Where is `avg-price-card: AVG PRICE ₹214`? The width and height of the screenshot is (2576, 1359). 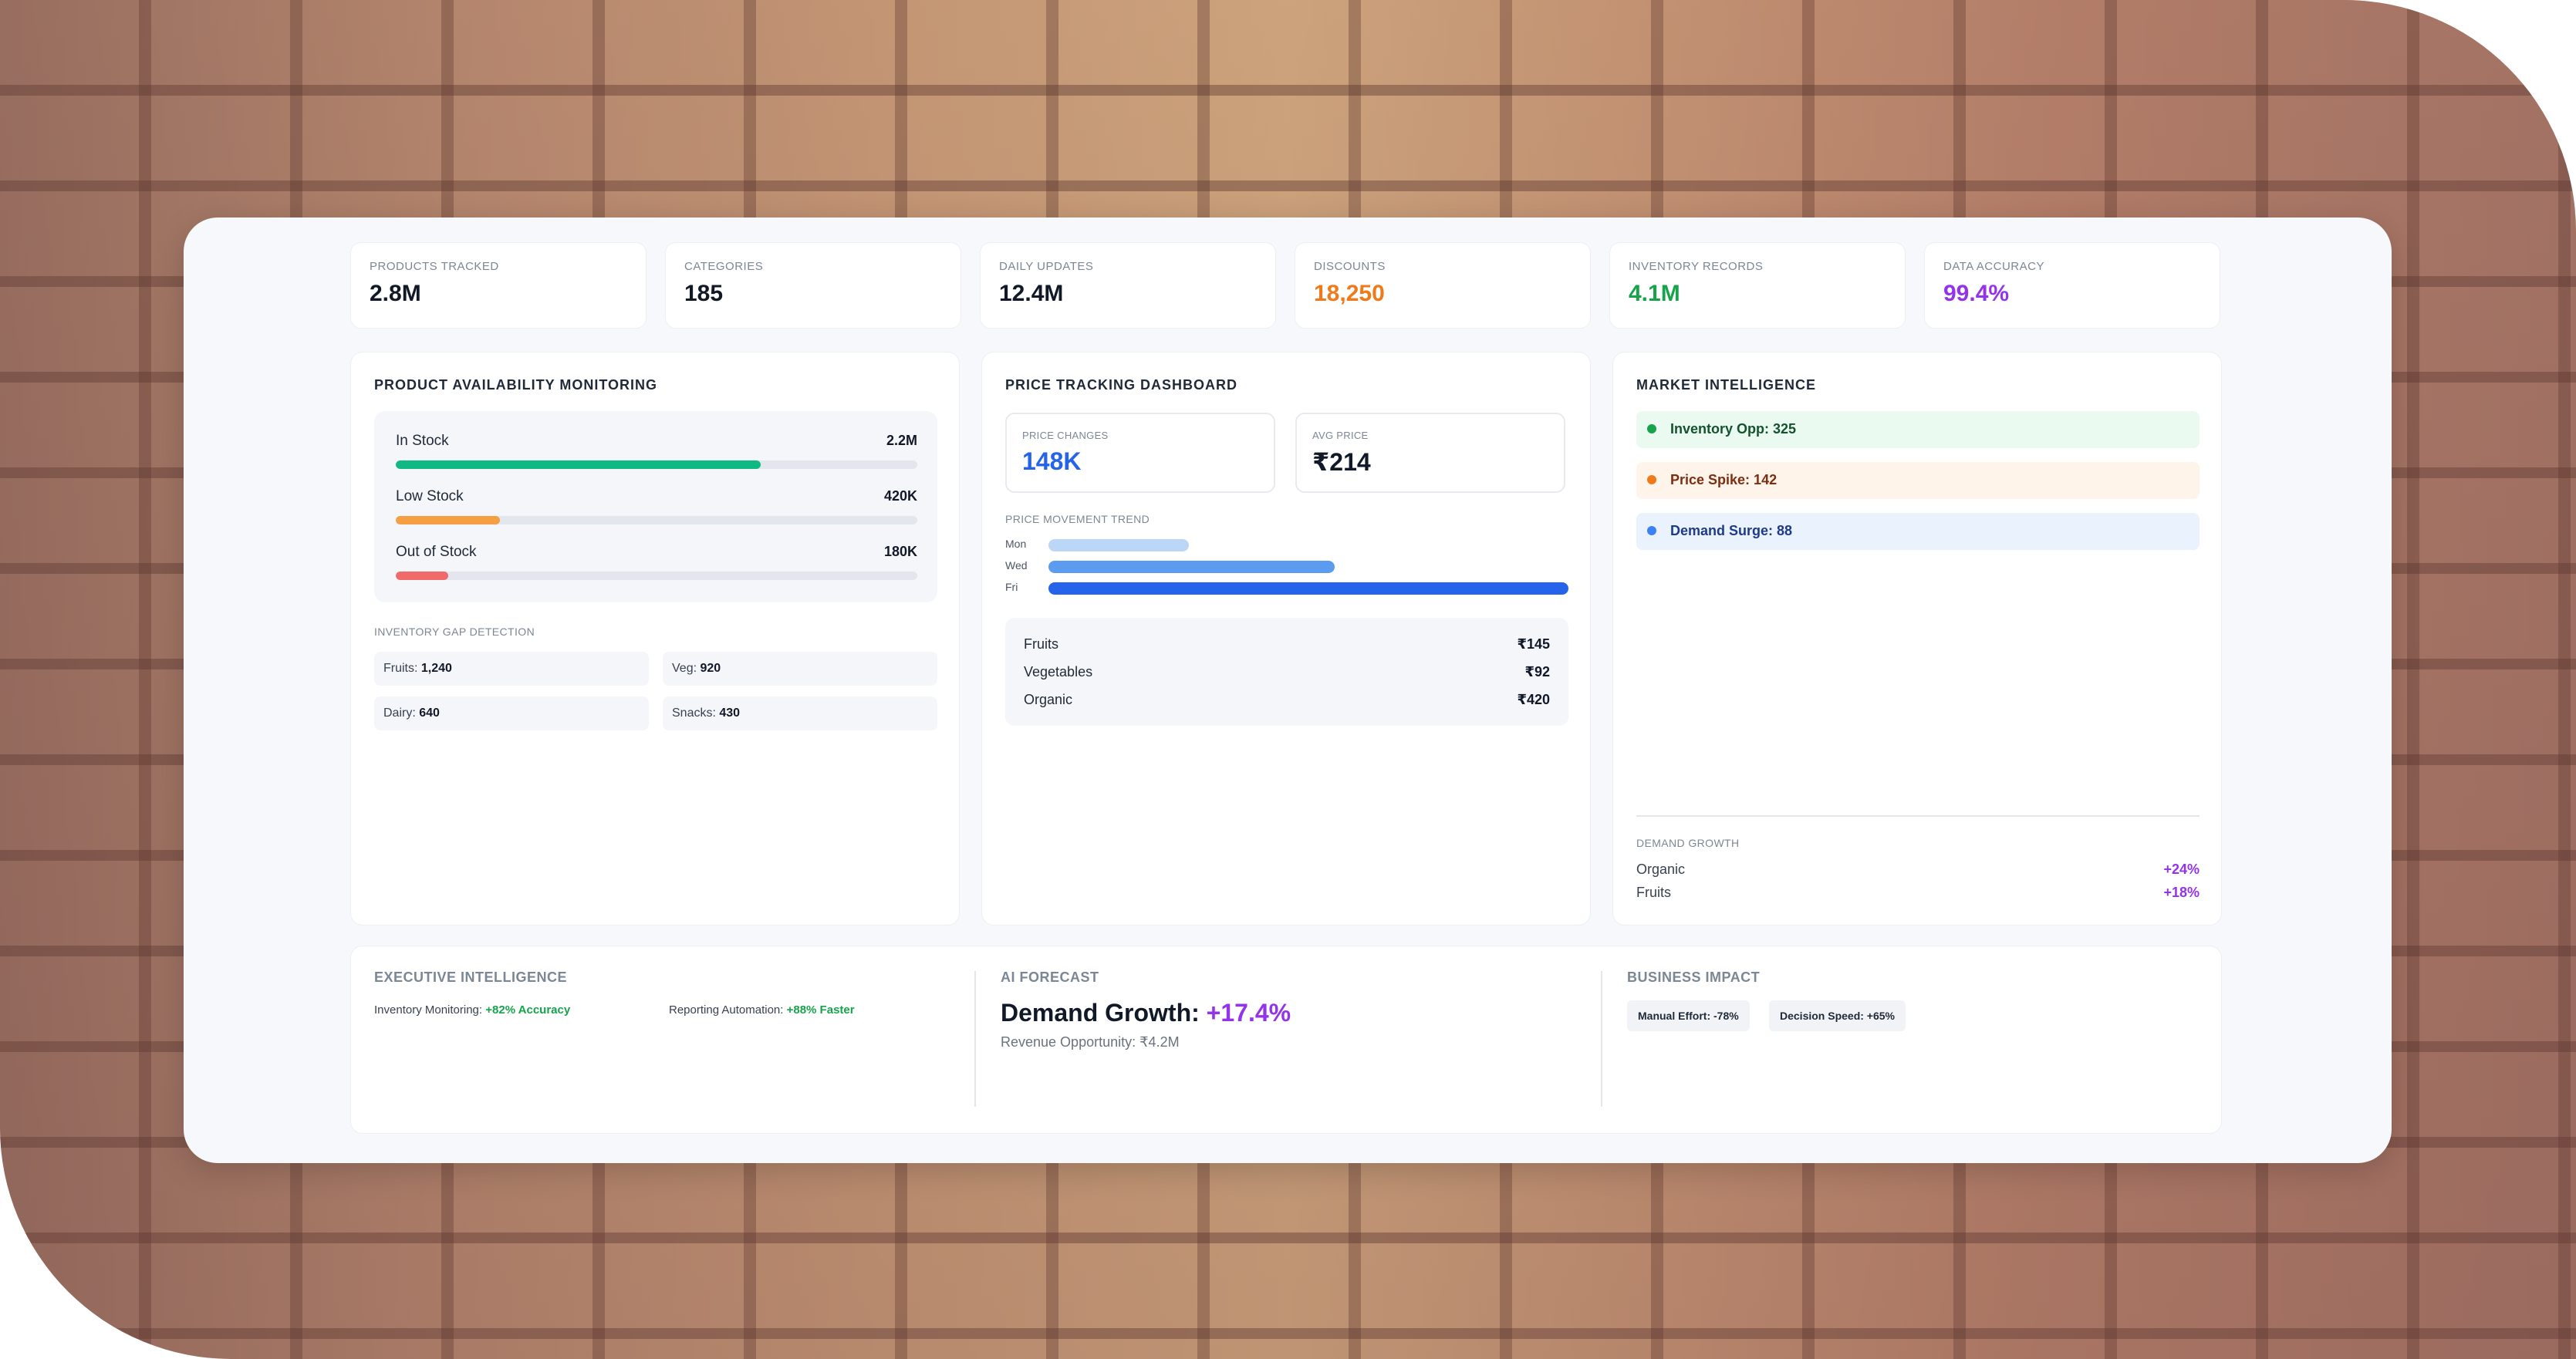 avg-price-card: AVG PRICE ₹214 is located at coordinates (1430, 453).